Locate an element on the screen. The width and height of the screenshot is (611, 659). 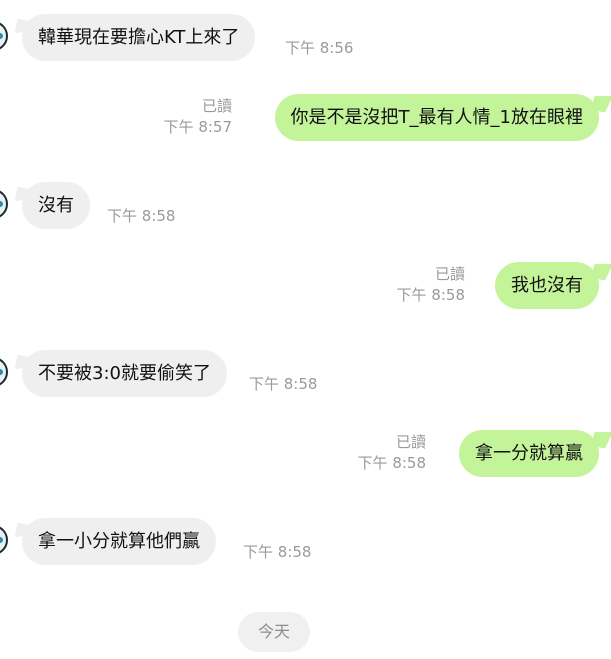
message-time: 下午 8:56 is located at coordinates (319, 48).